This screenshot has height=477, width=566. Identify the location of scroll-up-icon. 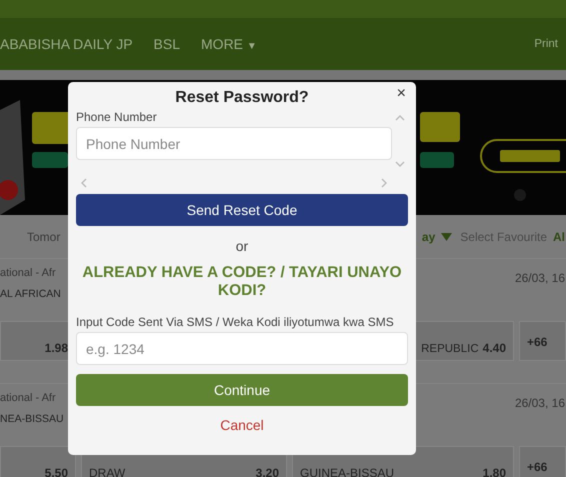
(400, 117).